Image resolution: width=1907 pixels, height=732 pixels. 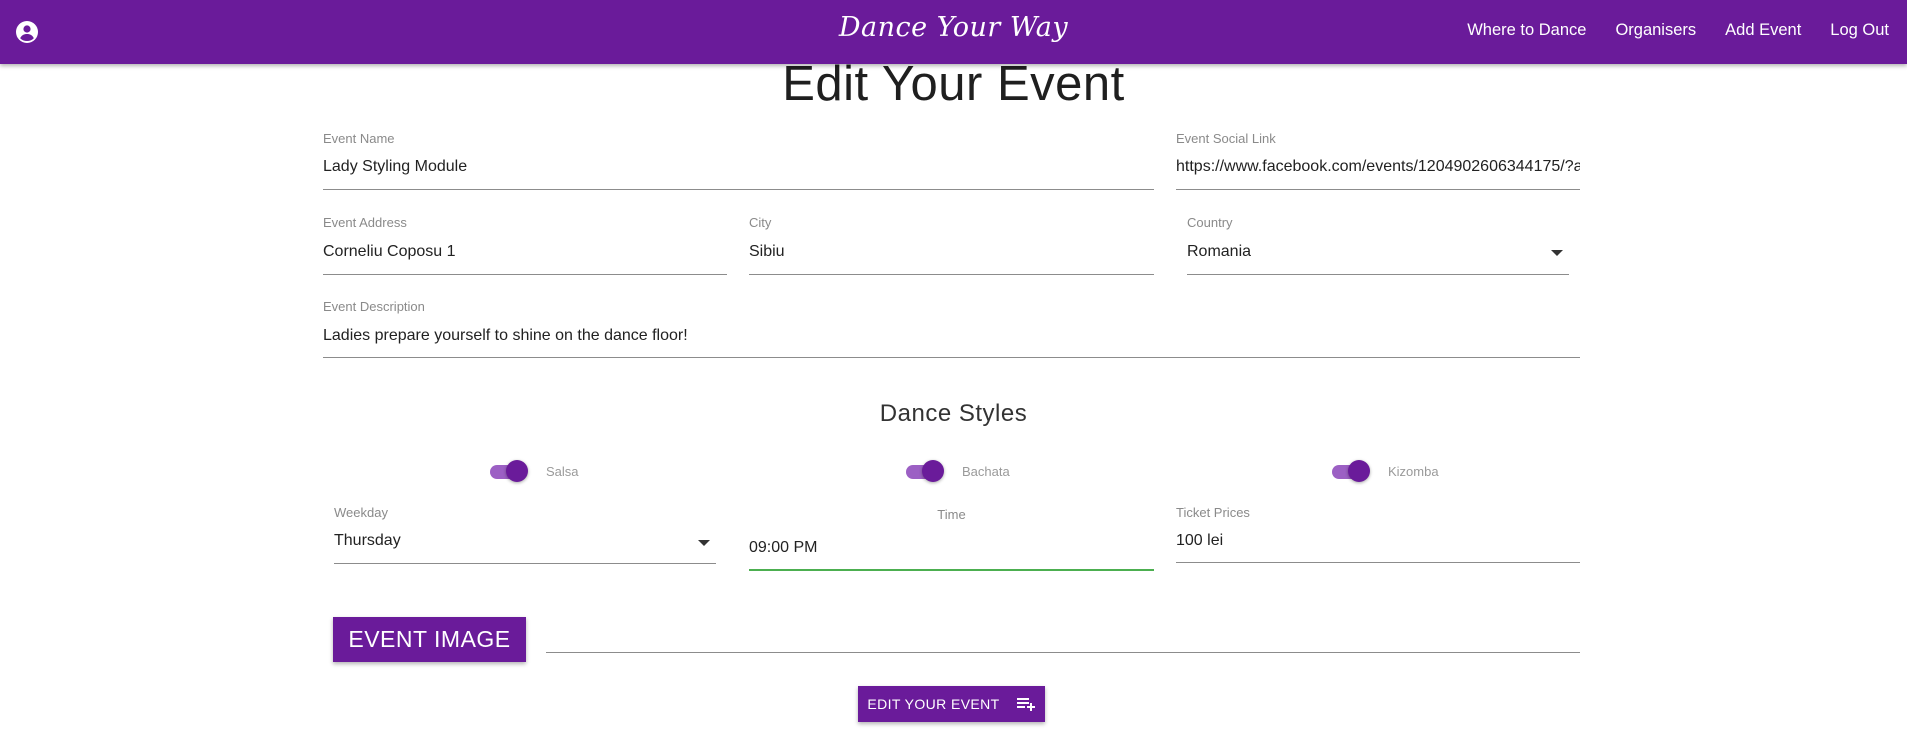 I want to click on social-link-label: Event Social Link, so click(x=1226, y=138).